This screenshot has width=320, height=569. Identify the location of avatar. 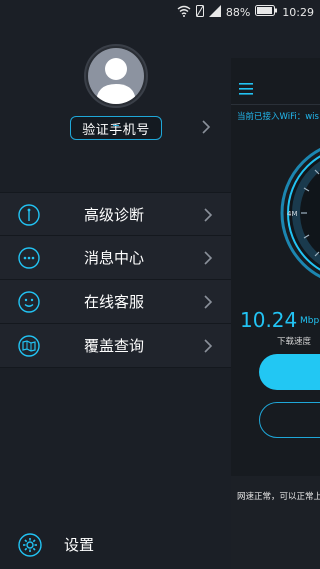
(116, 76).